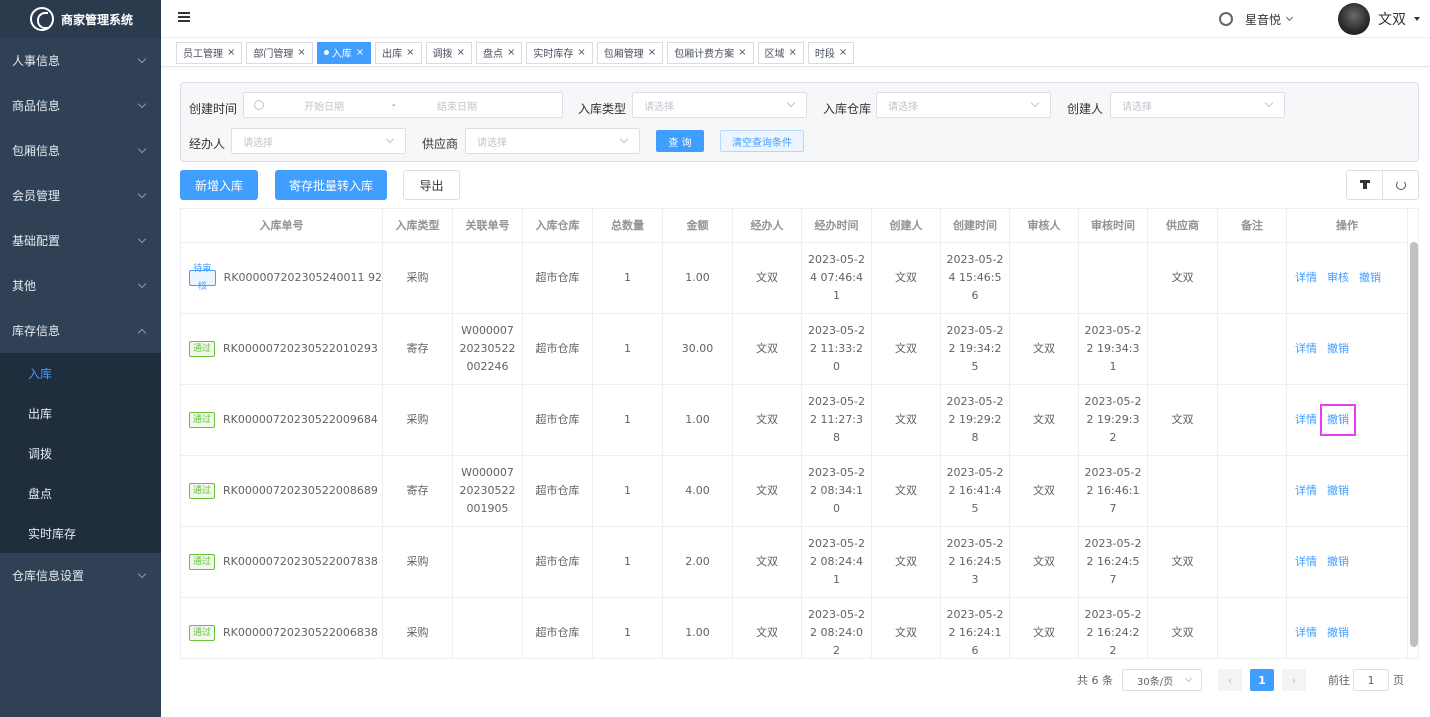  Describe the element at coordinates (559, 52) in the screenshot. I see `tab-realtime-stock: 实时库存 ×` at that location.